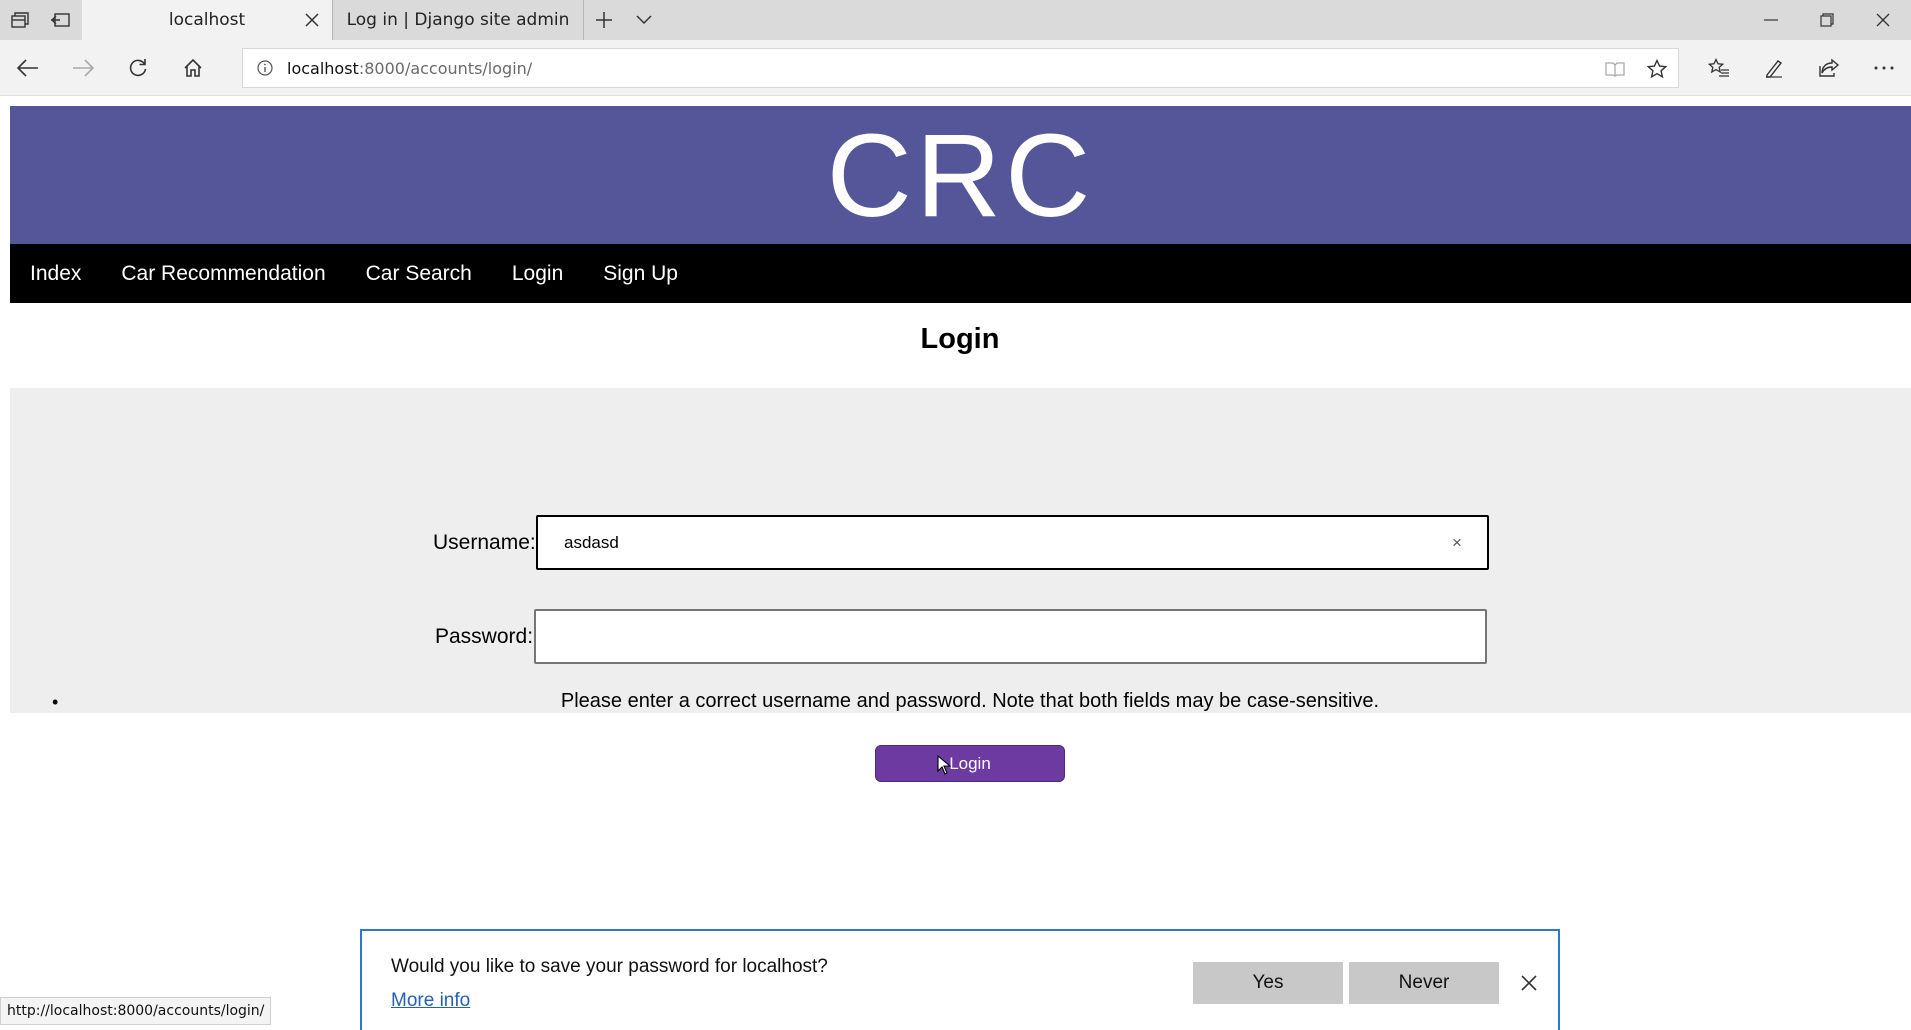 Image resolution: width=1911 pixels, height=1030 pixels. I want to click on nav-link-index: Index, so click(55, 273).